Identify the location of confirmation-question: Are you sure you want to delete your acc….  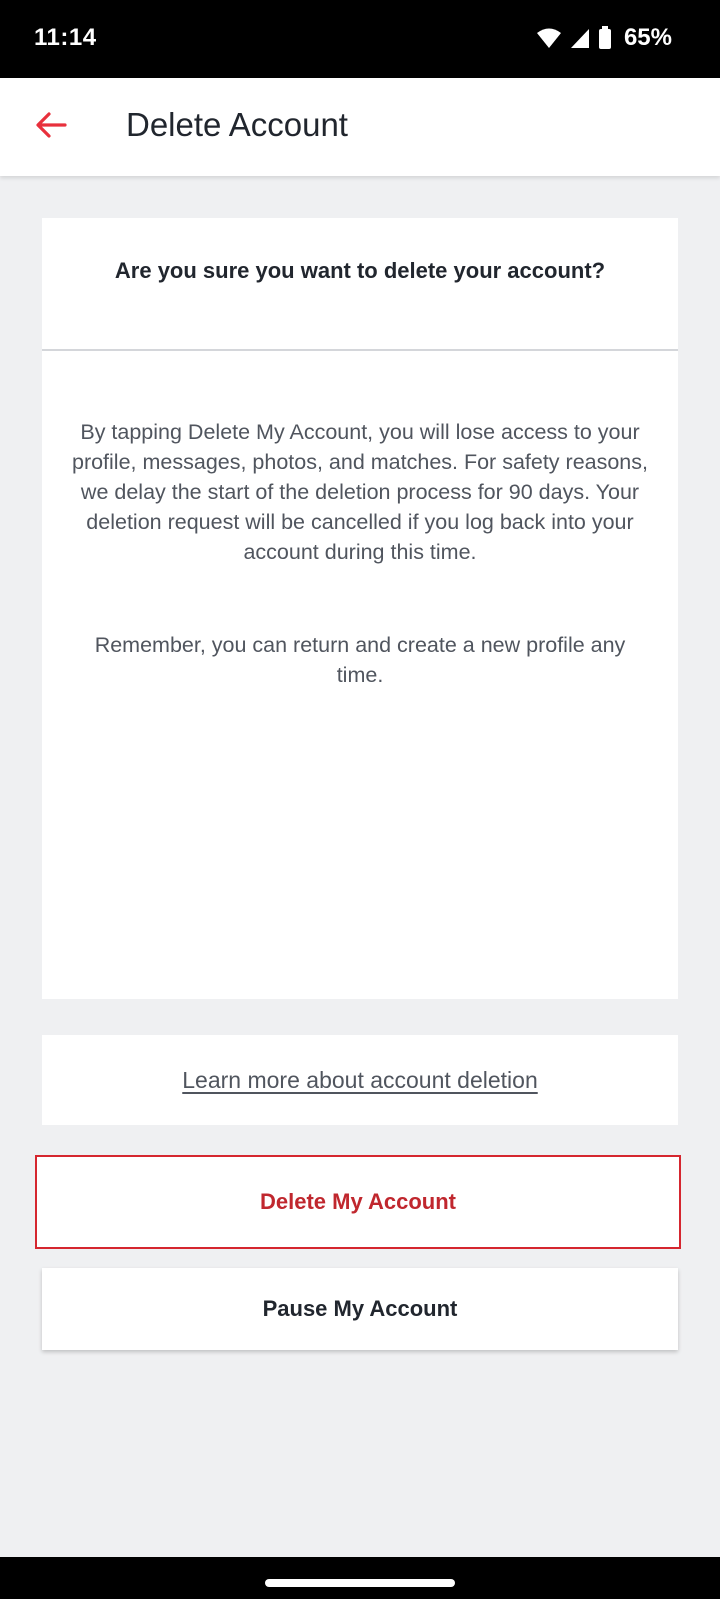
(360, 270).